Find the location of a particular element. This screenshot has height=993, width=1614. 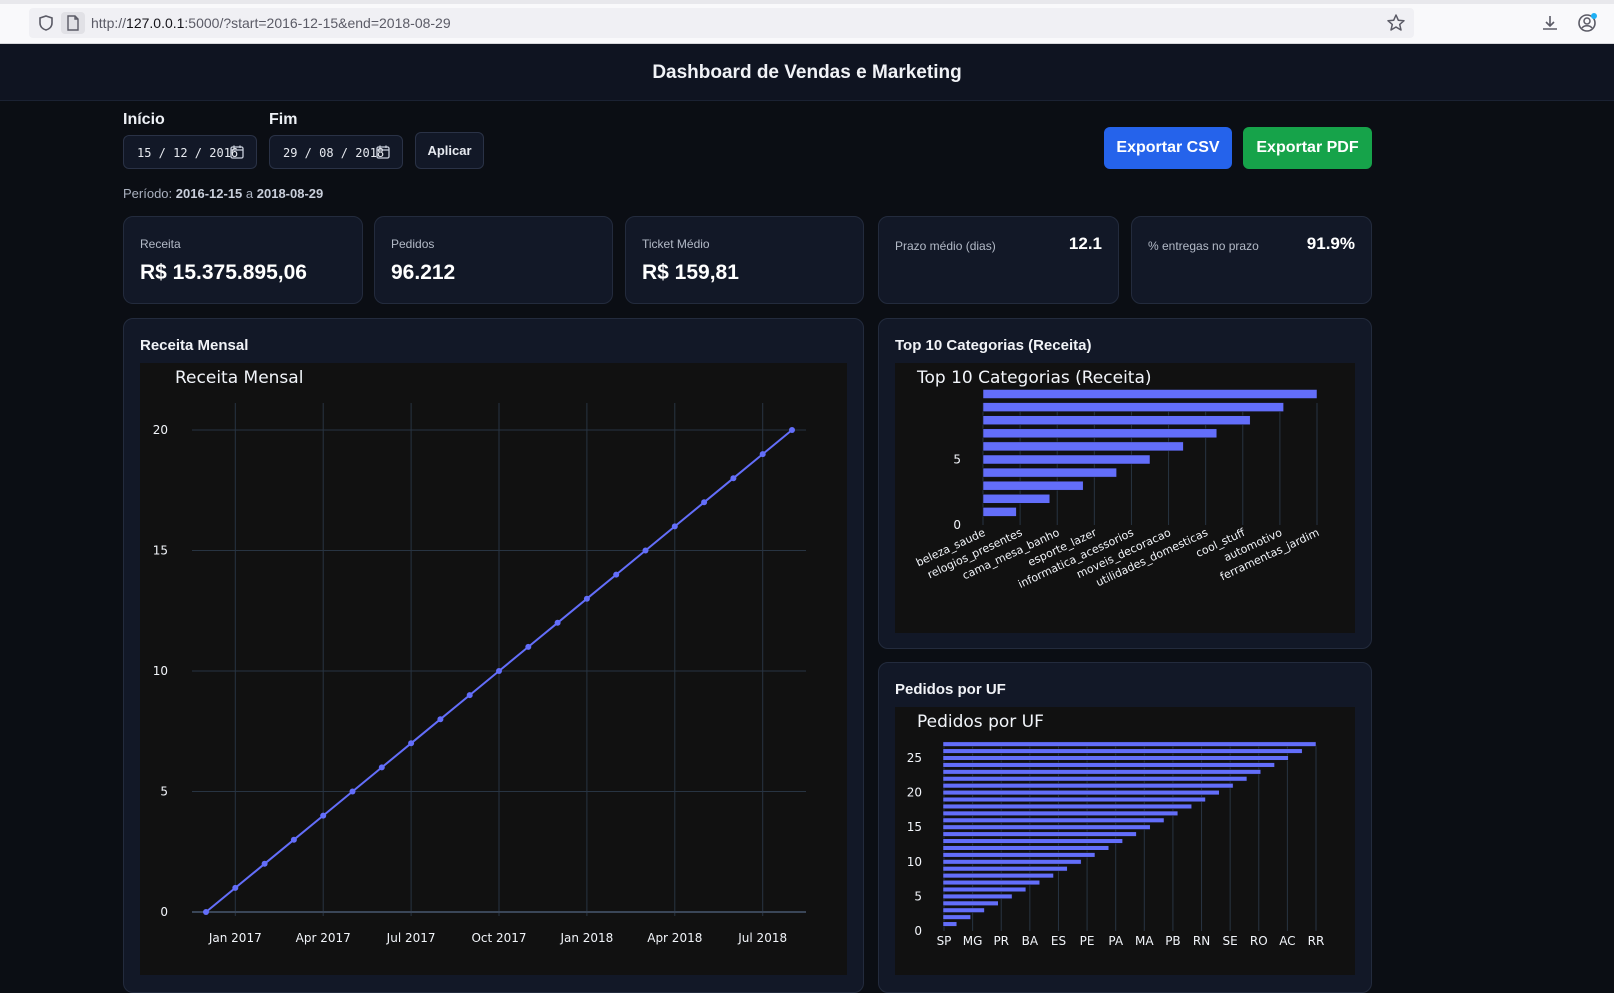

x-tick-label: RO is located at coordinates (1259, 941).